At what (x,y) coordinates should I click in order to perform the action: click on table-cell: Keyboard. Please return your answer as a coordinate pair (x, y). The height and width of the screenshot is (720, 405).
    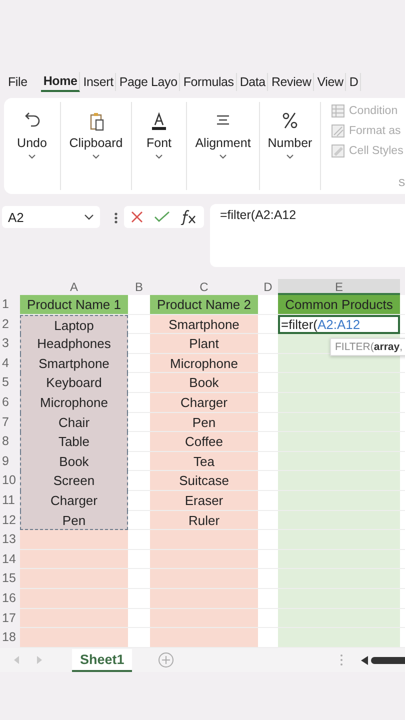
    Looking at the image, I should click on (74, 383).